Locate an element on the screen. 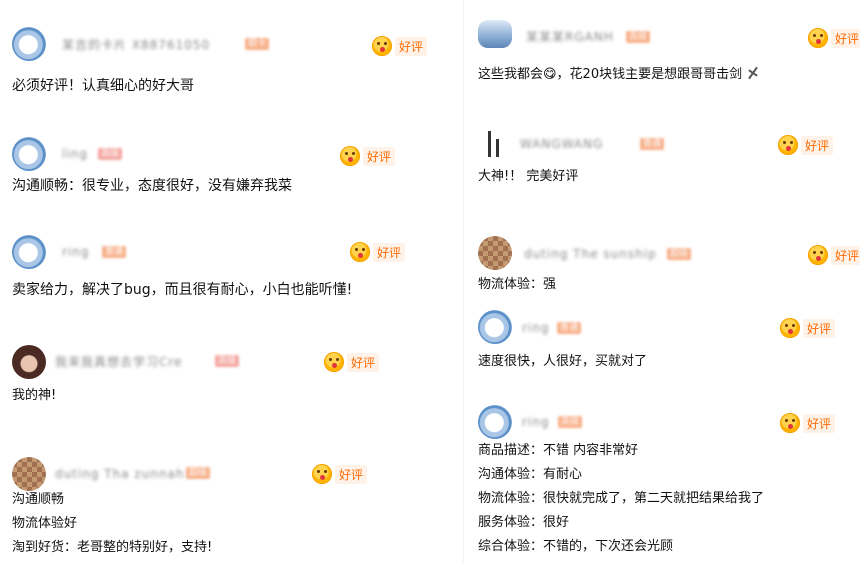 Image resolution: width=860 pixels, height=563 pixels. reviewer-name: duting The sunship is located at coordinates (590, 254).